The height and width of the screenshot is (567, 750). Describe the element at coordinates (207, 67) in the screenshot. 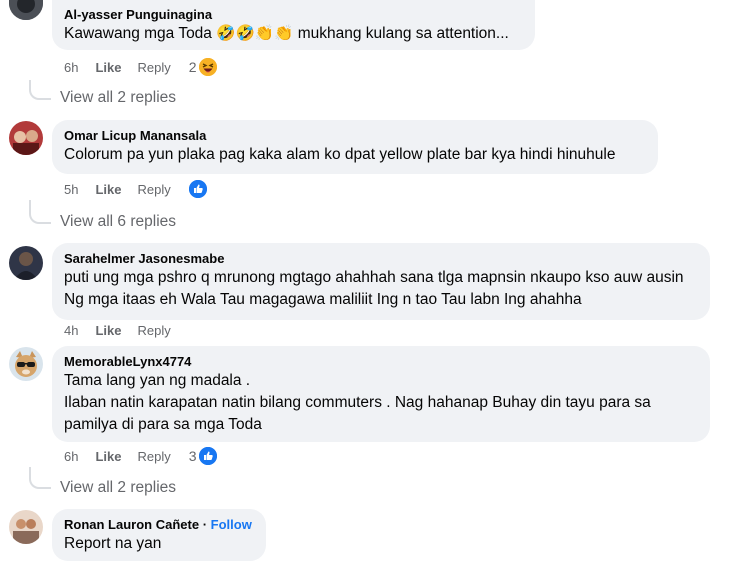

I see `laugh-emoji-icon` at that location.